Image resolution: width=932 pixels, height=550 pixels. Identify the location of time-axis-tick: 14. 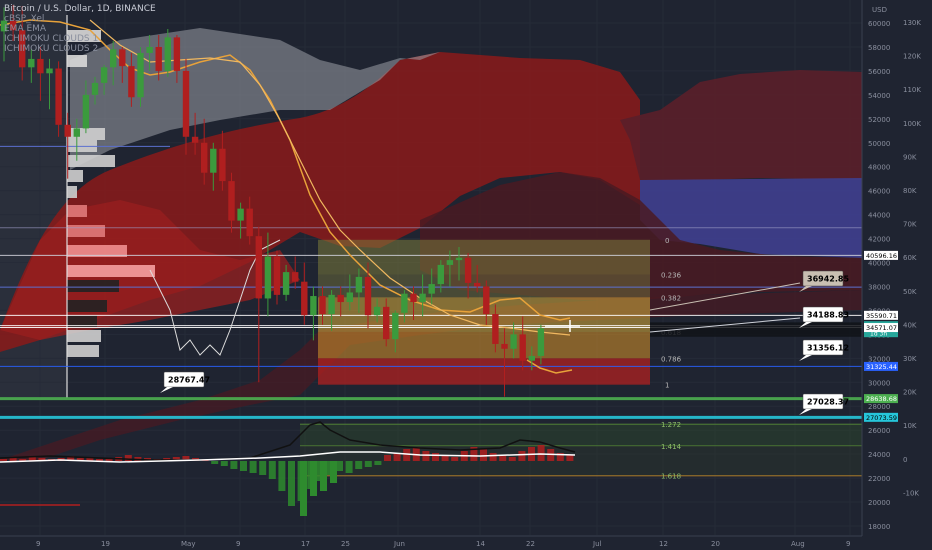
(480, 544).